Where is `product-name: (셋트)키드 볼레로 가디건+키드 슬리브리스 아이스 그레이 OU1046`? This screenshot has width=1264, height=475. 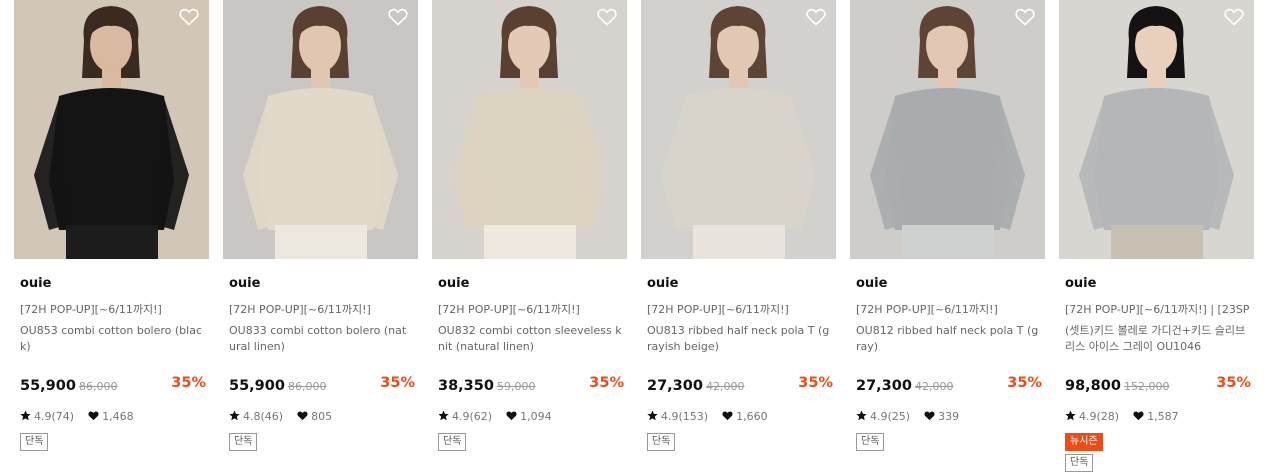
product-name: (셋트)키드 볼레로 가디건+키드 슬리브리스 아이스 그레이 OU1046 is located at coordinates (1157, 339).